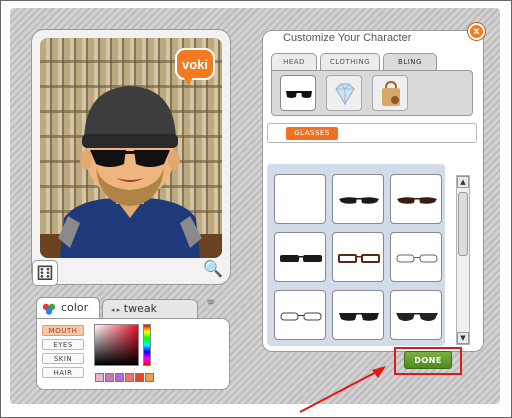 This screenshot has height=418, width=512. I want to click on feature-mouth-button: MOUTH, so click(63, 330).